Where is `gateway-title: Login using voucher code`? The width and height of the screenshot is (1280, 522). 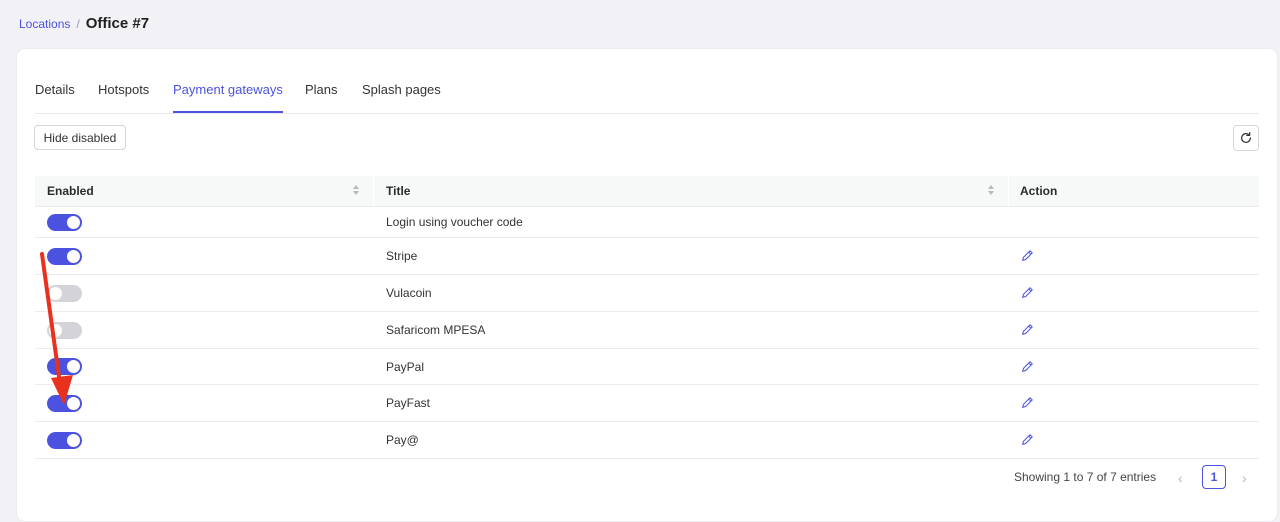
gateway-title: Login using voucher code is located at coordinates (454, 222).